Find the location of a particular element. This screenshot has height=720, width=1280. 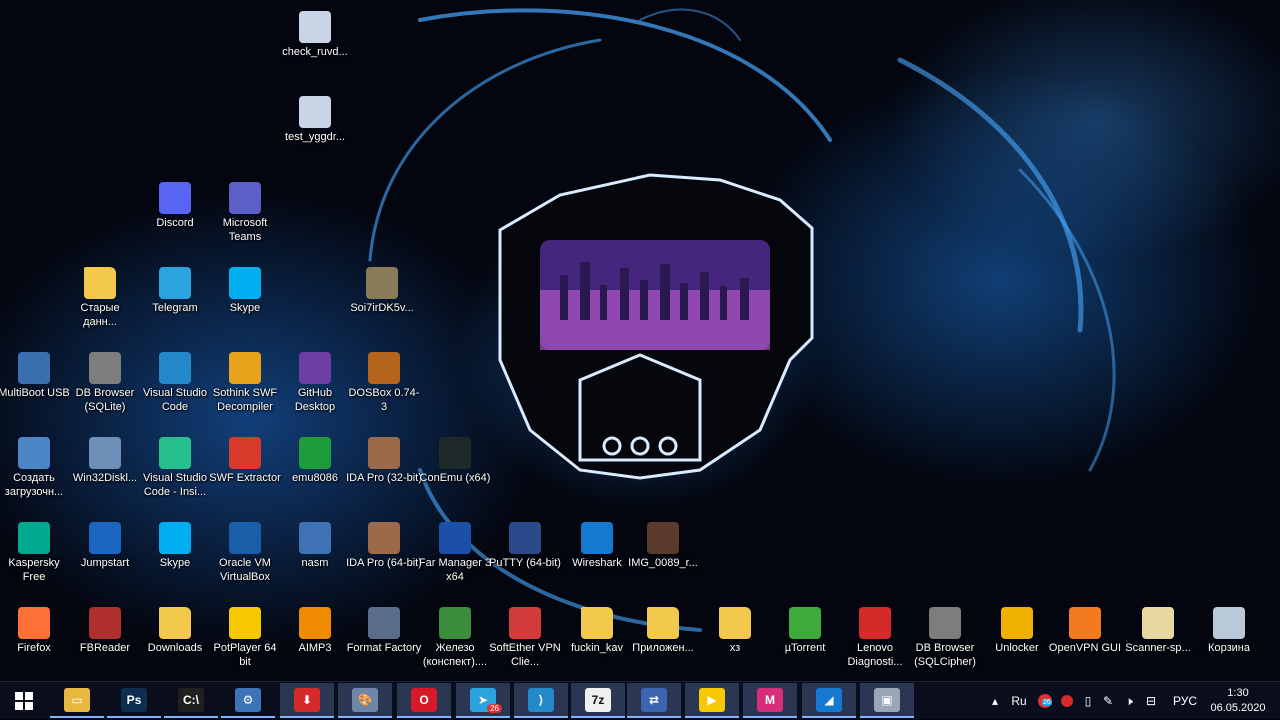

desktop-icon: MultiBoot USB is located at coordinates (36, 389).